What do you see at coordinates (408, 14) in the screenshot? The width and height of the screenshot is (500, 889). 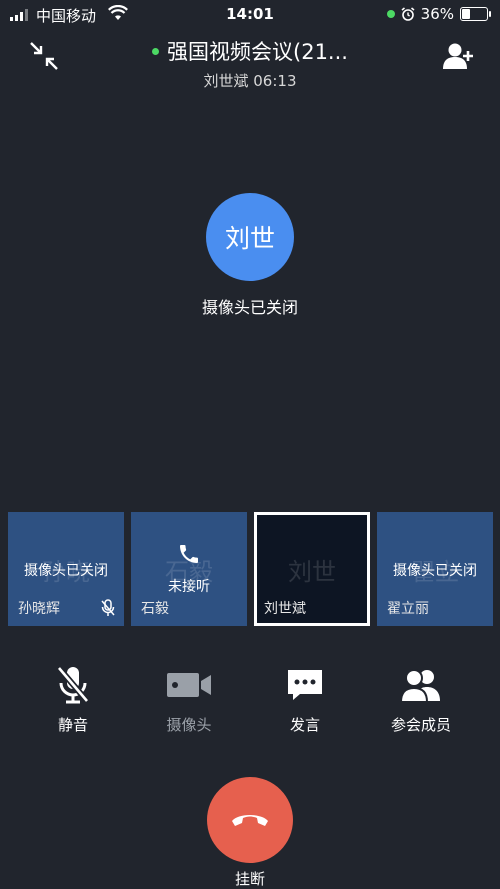 I see `alarm-icon` at bounding box center [408, 14].